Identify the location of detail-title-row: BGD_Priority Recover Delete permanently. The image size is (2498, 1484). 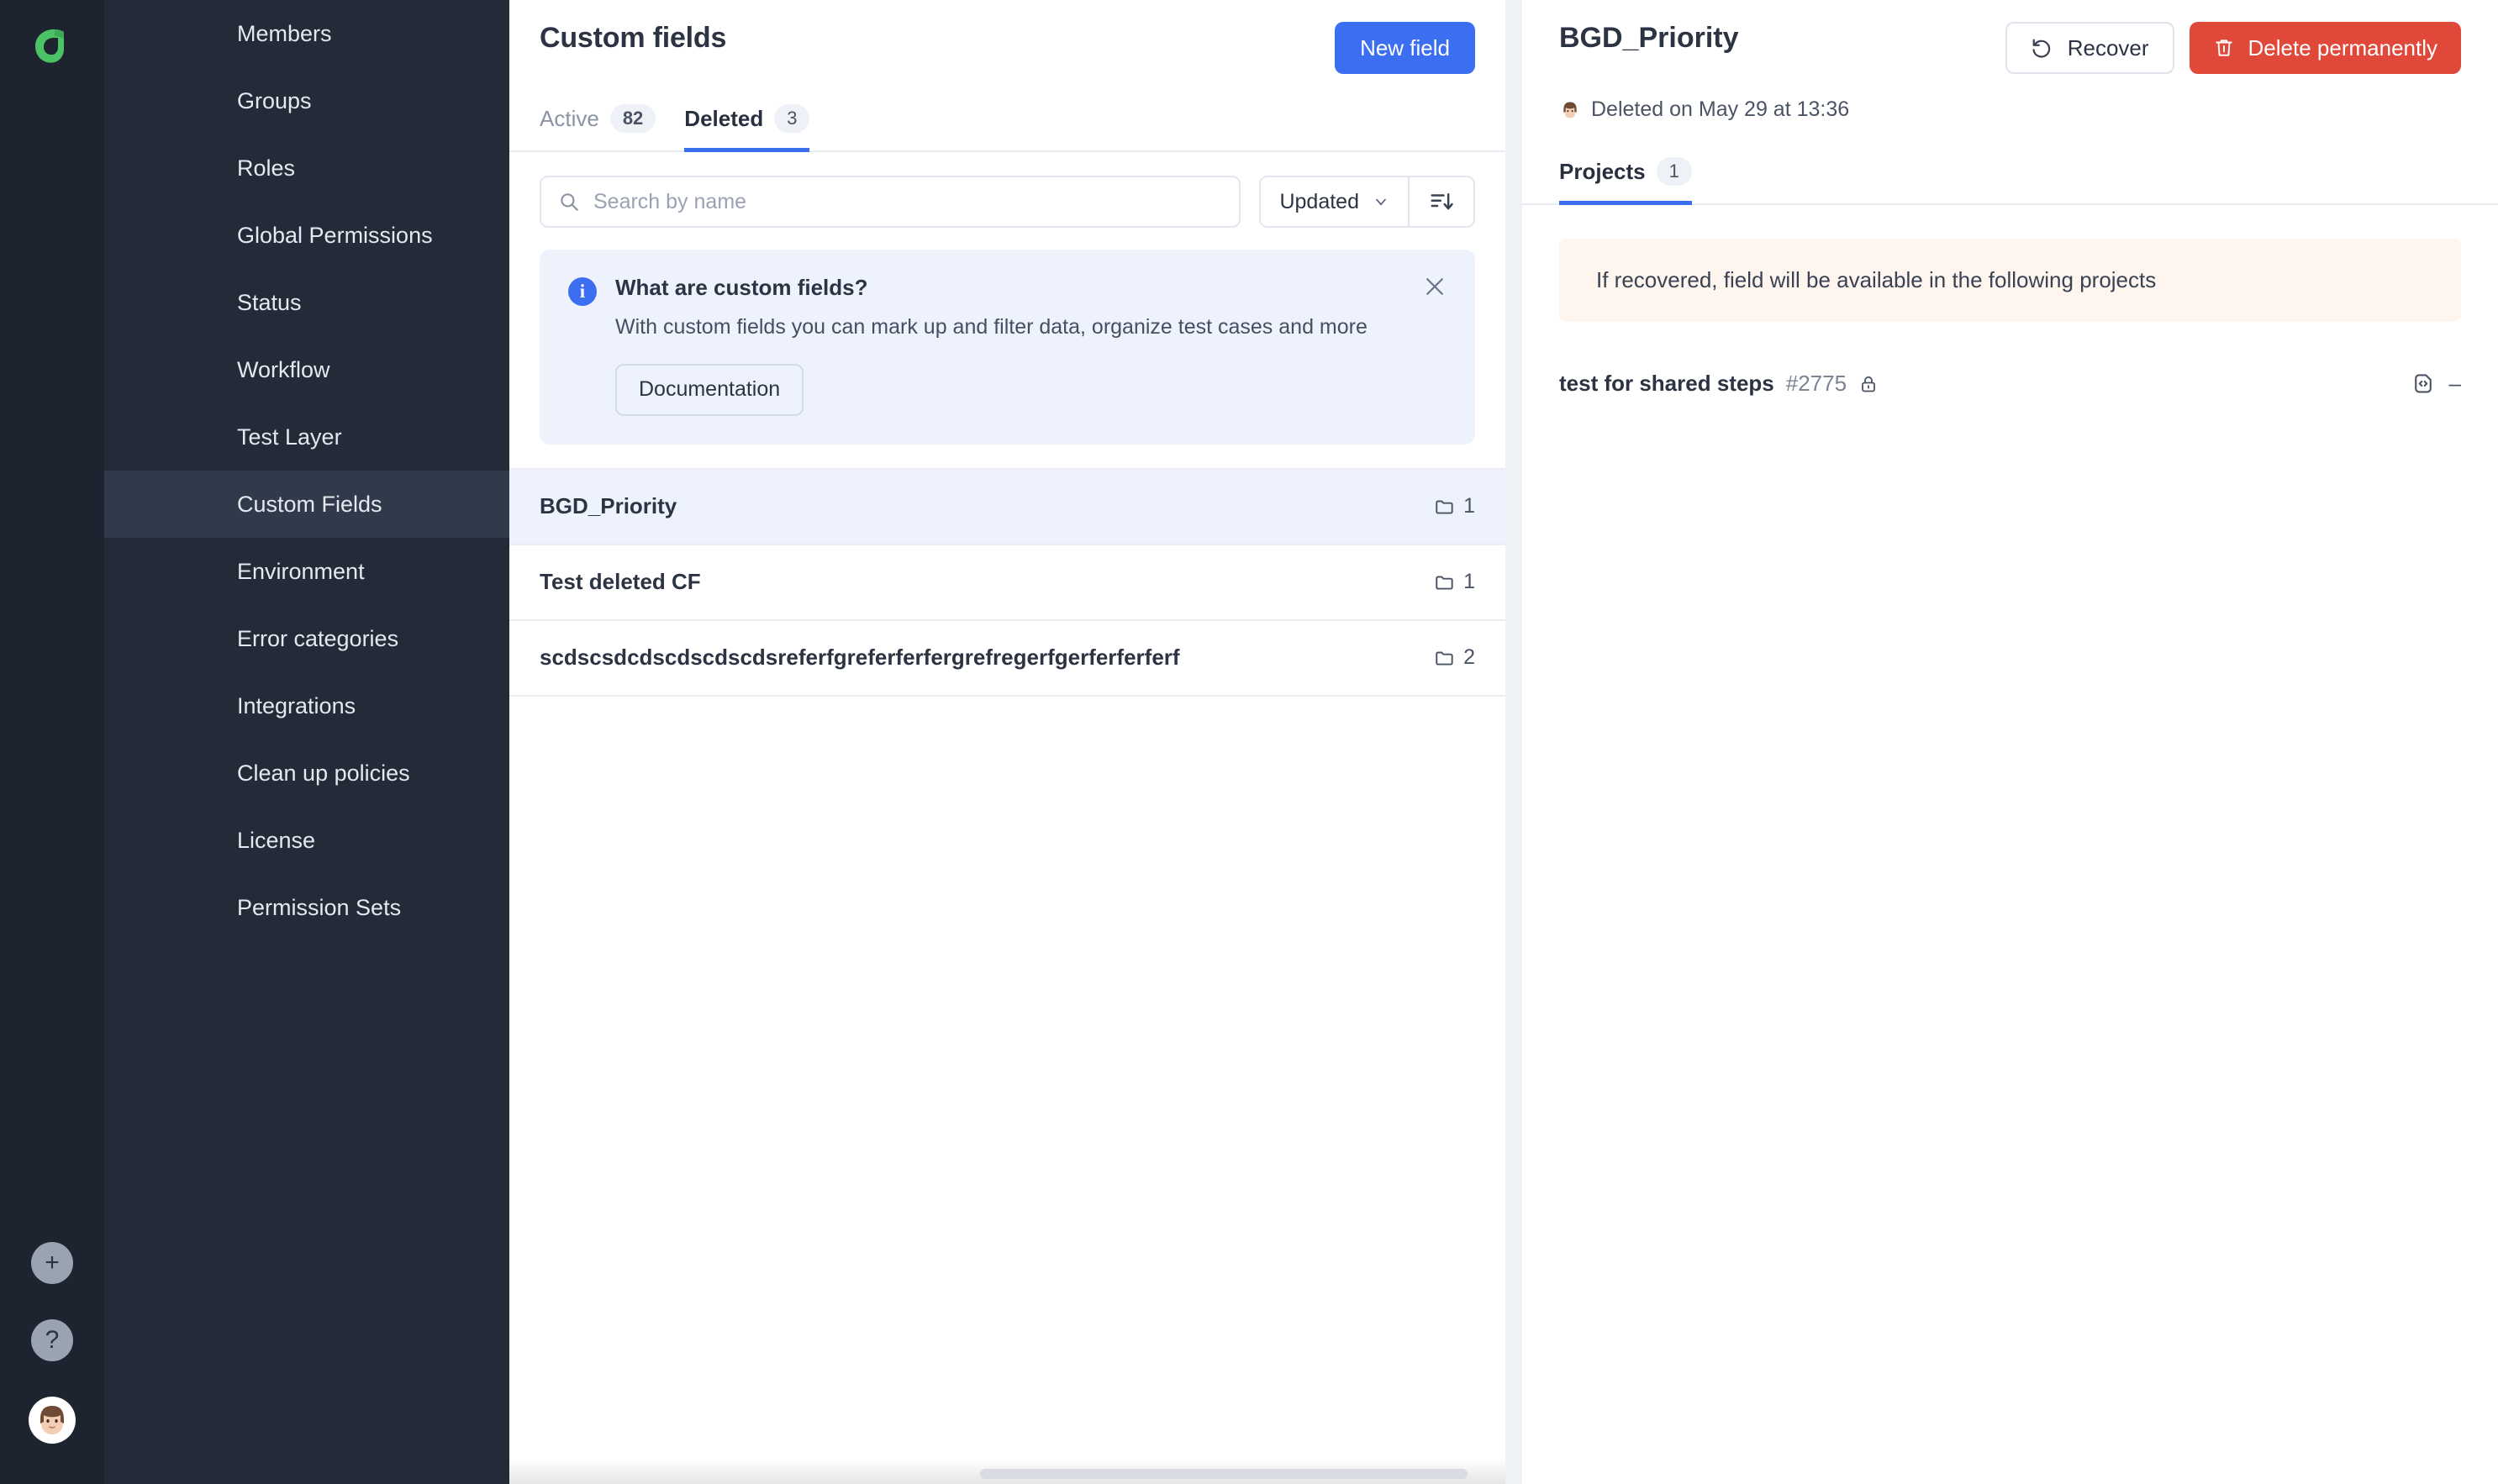
(2010, 48).